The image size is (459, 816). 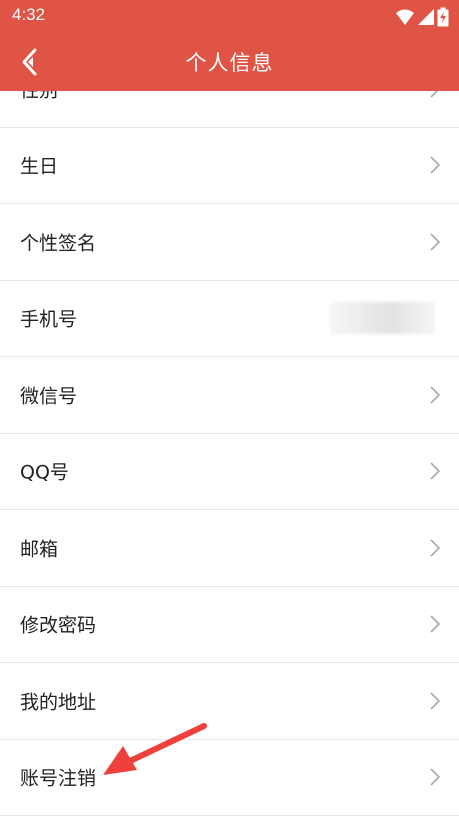 What do you see at coordinates (58, 243) in the screenshot?
I see `list-item-label: 个性签名` at bounding box center [58, 243].